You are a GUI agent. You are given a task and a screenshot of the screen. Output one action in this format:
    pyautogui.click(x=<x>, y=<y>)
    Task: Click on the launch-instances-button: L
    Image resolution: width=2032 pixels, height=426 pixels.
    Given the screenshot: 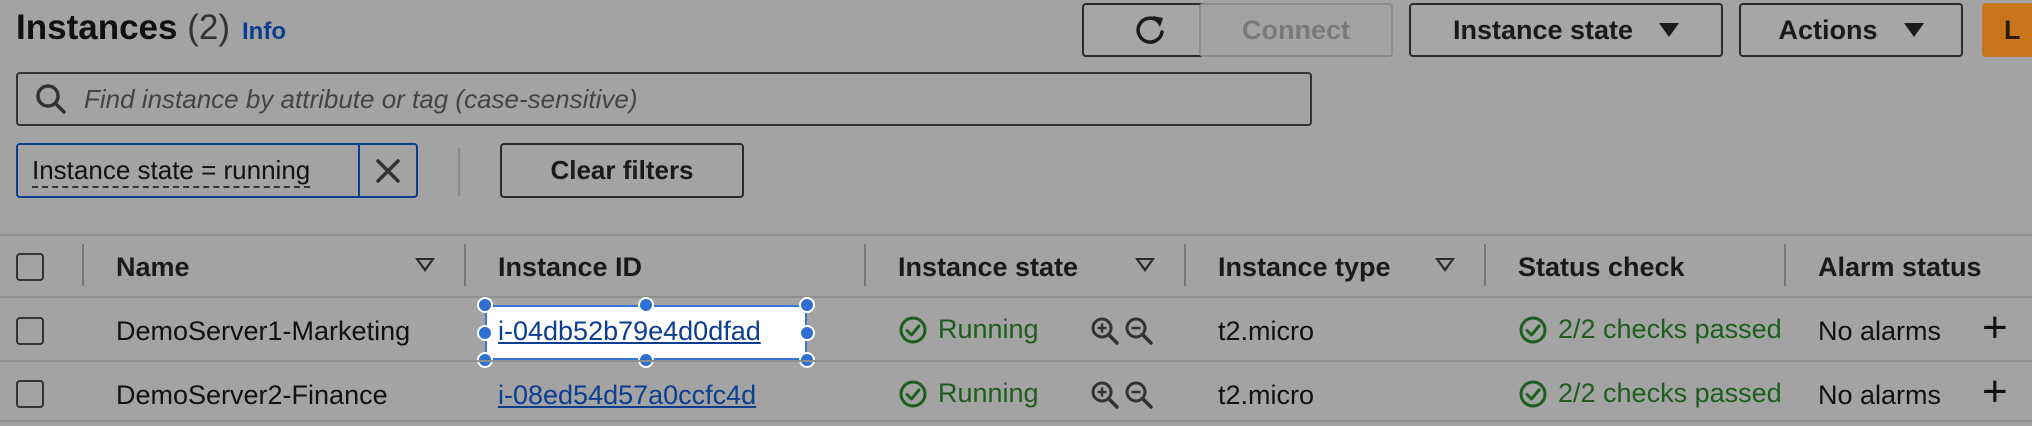 What is the action you would take?
    pyautogui.click(x=2007, y=30)
    